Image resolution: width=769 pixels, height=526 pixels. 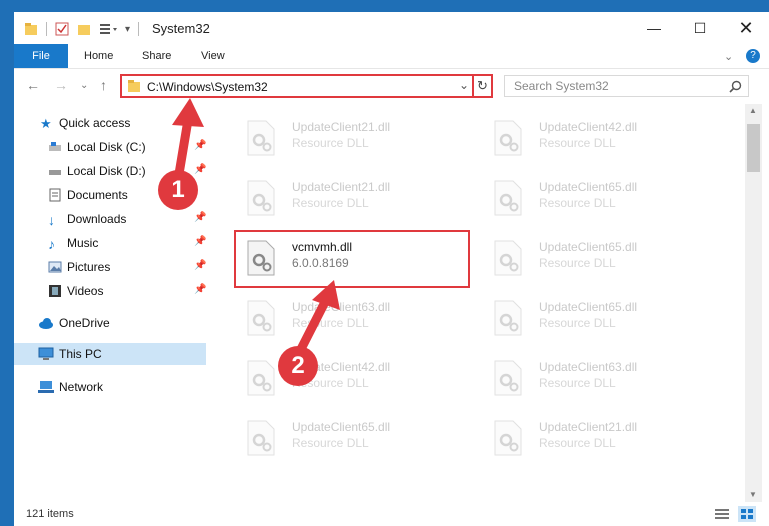 What do you see at coordinates (188, 112) in the screenshot?
I see `arrow-1-head` at bounding box center [188, 112].